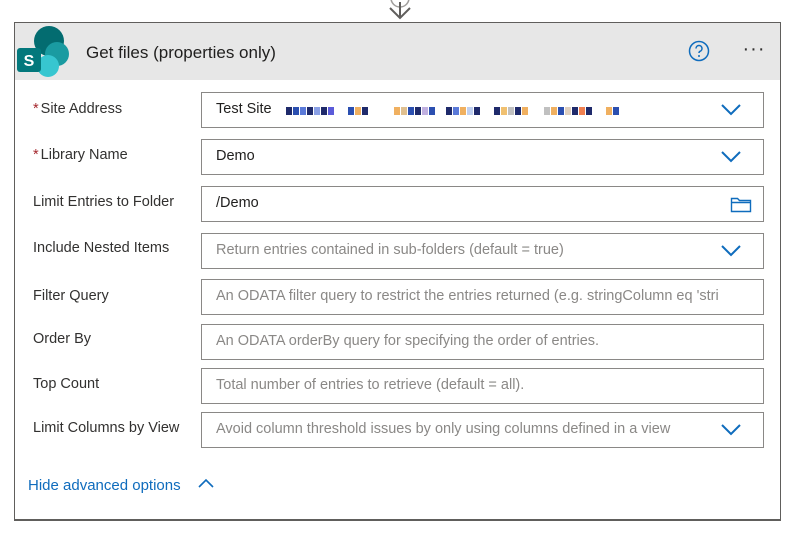 The image size is (802, 535). Describe the element at coordinates (62, 339) in the screenshot. I see `order-by-label: Order By` at that location.